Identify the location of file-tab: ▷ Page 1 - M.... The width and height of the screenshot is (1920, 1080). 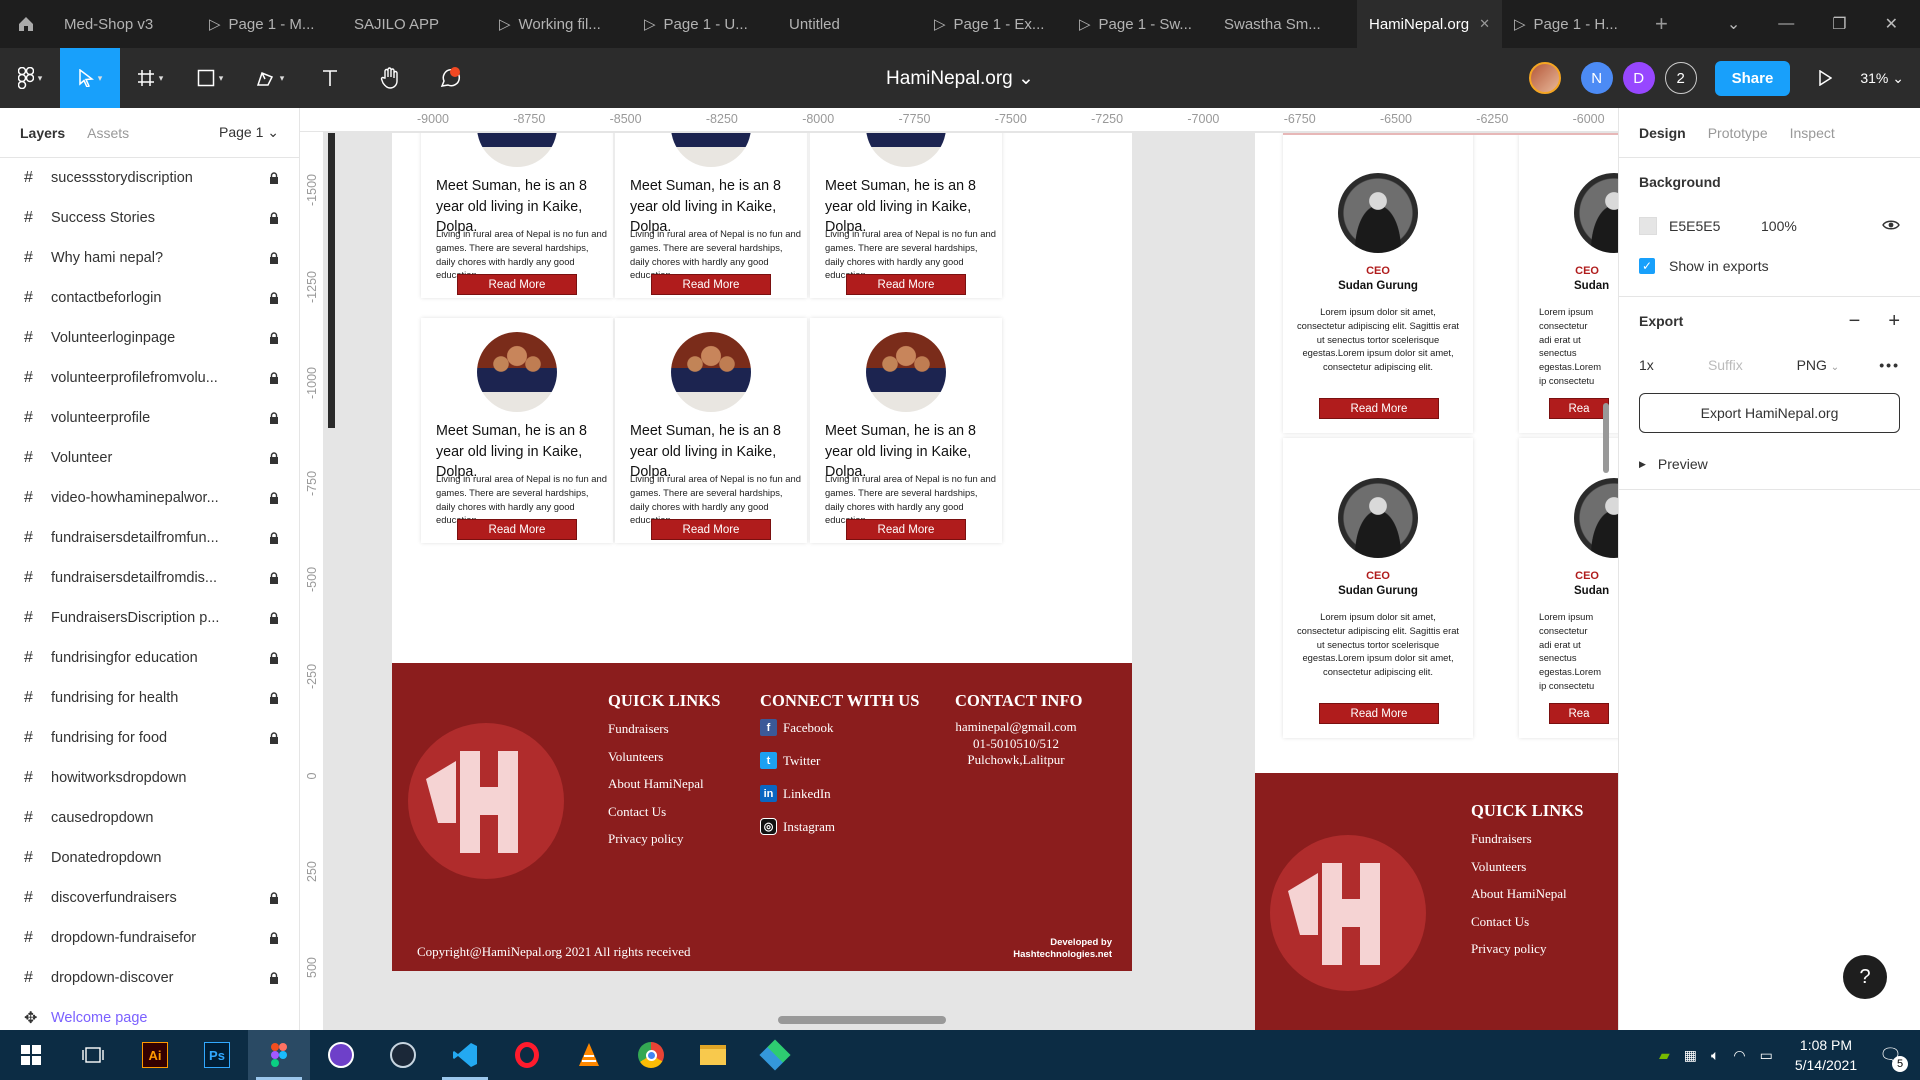
(269, 24).